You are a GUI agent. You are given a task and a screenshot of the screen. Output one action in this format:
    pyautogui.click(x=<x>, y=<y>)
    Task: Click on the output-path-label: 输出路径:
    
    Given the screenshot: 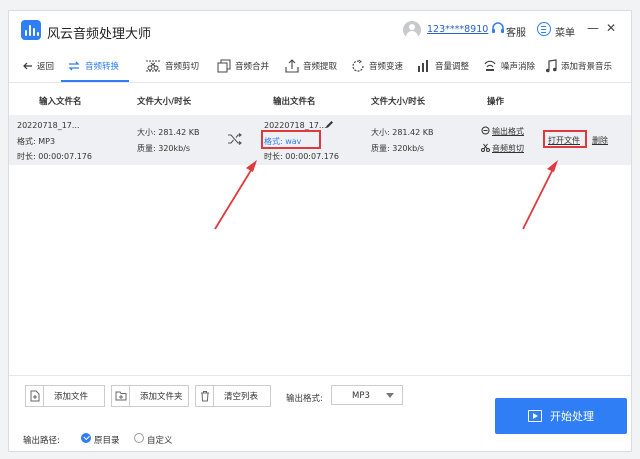 What is the action you would take?
    pyautogui.click(x=41, y=441)
    